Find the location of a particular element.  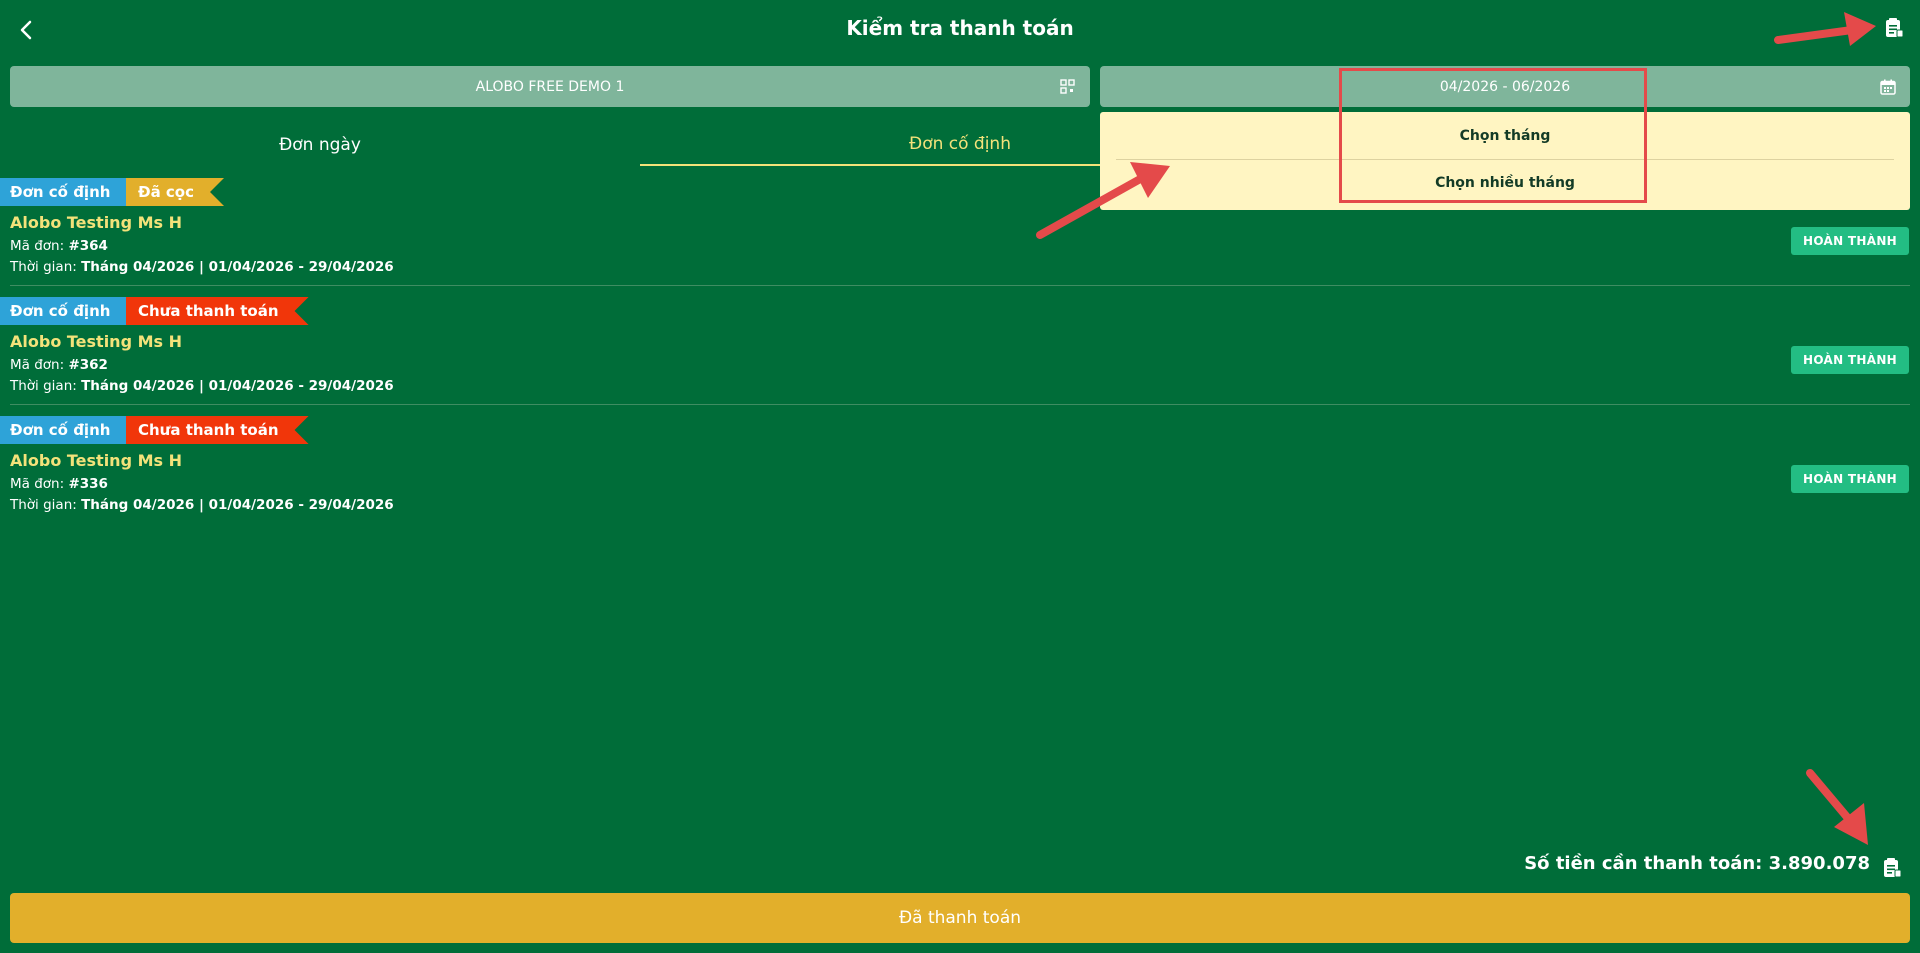

header: Kiểm tra thanh toán is located at coordinates (960, 29).